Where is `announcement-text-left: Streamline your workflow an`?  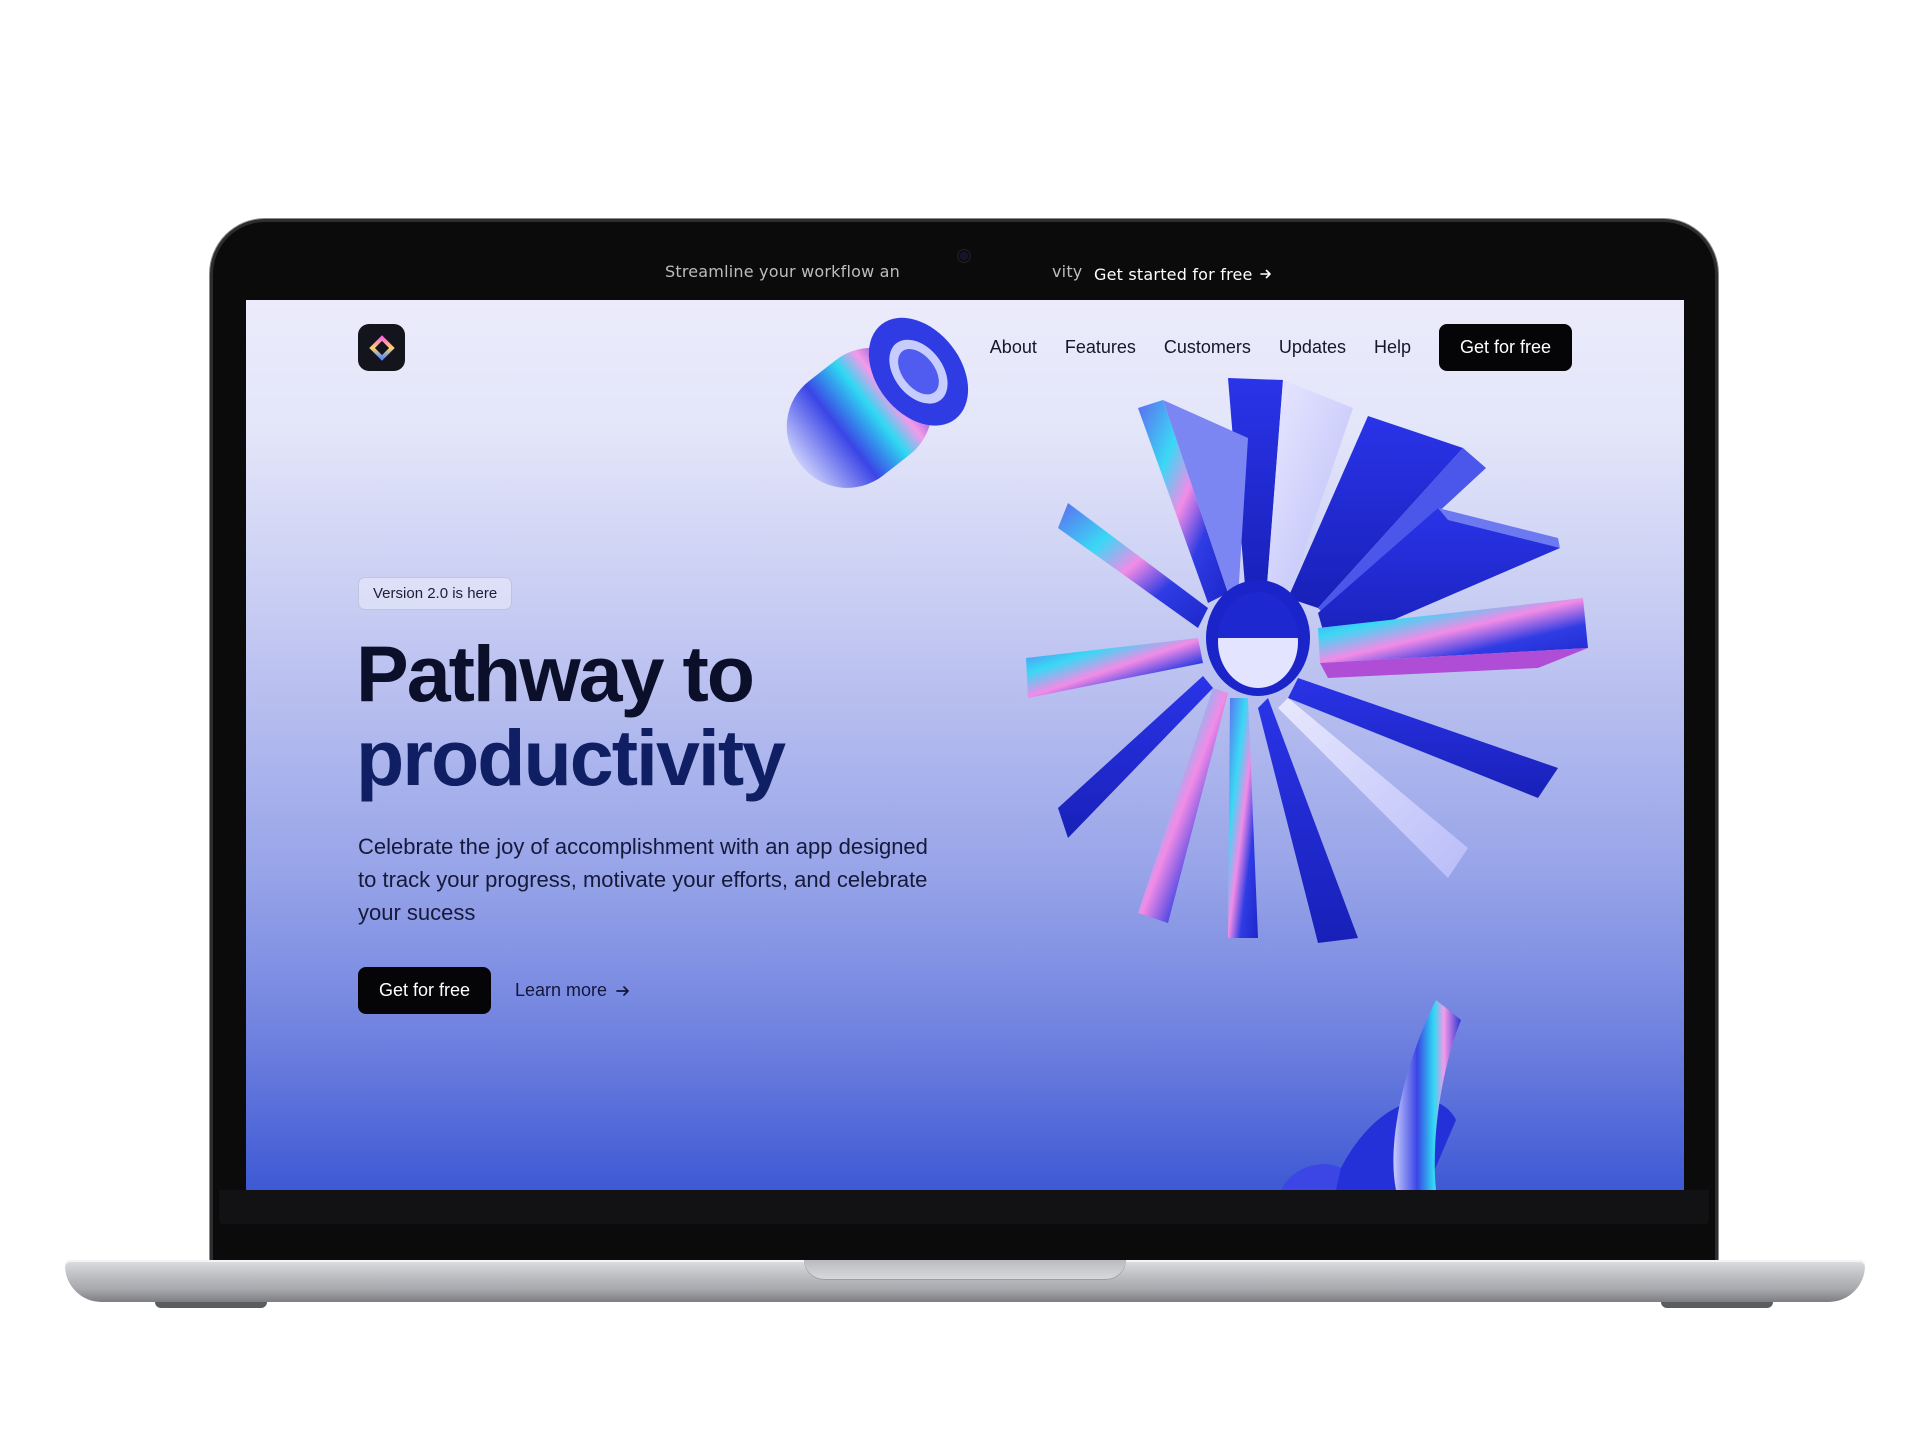 announcement-text-left: Streamline your workflow an is located at coordinates (783, 271).